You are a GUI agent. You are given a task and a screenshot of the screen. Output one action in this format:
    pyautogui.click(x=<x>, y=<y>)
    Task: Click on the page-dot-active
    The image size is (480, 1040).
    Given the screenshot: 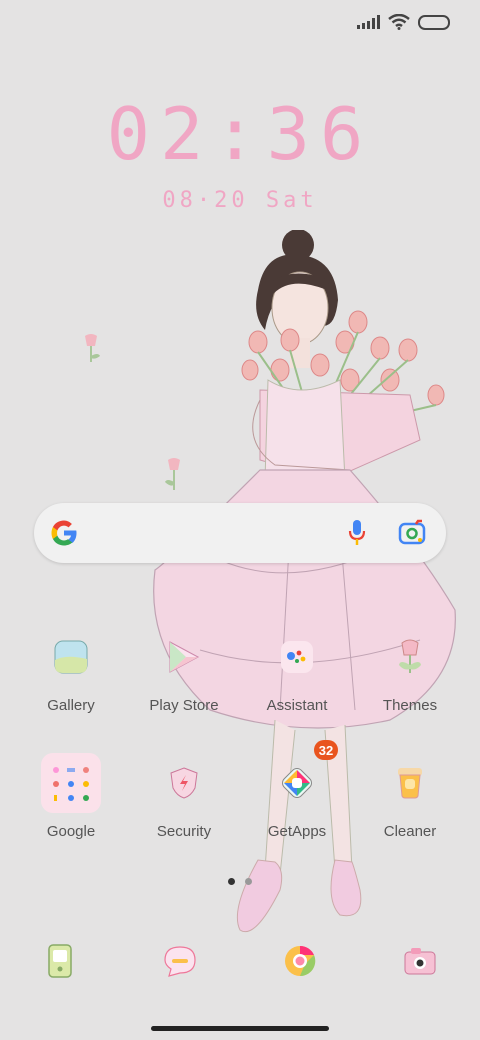 What is the action you would take?
    pyautogui.click(x=231, y=881)
    